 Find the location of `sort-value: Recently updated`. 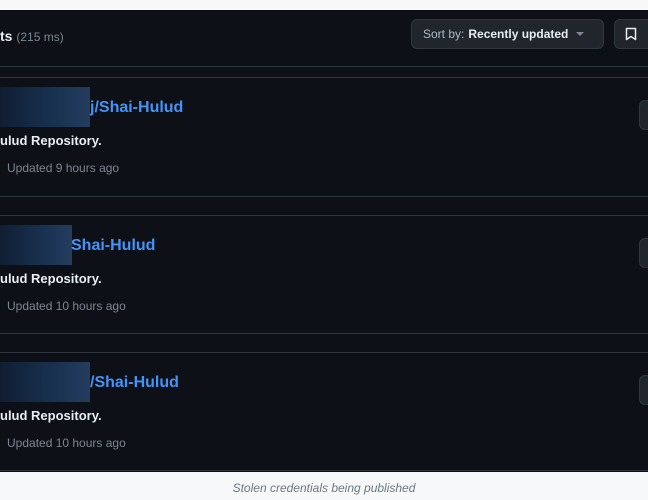

sort-value: Recently updated is located at coordinates (518, 34).